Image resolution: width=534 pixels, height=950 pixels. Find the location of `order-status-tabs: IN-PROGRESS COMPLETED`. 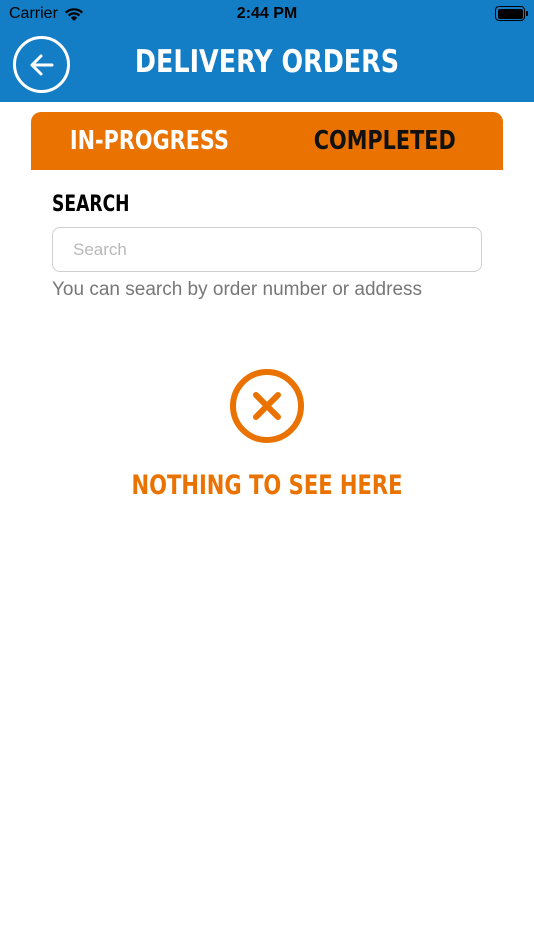

order-status-tabs: IN-PROGRESS COMPLETED is located at coordinates (267, 141).